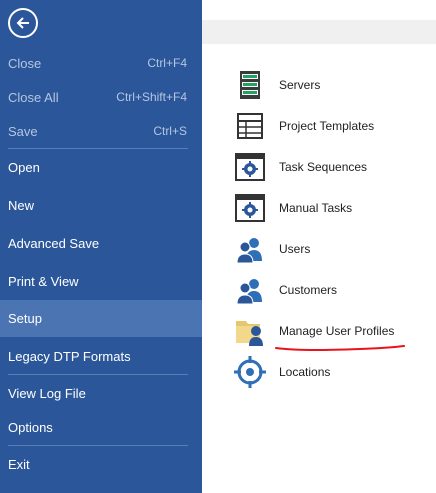  Describe the element at coordinates (101, 464) in the screenshot. I see `menu-item-exit: Exit` at that location.